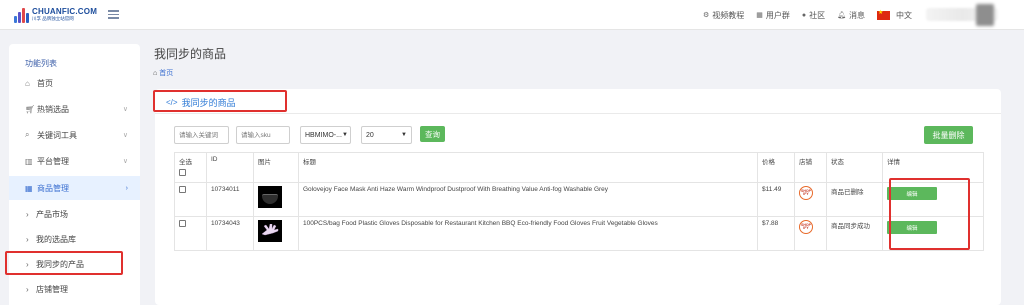 The width and height of the screenshot is (1024, 305). What do you see at coordinates (706, 15) in the screenshot?
I see `settings-icon: ⚙` at bounding box center [706, 15].